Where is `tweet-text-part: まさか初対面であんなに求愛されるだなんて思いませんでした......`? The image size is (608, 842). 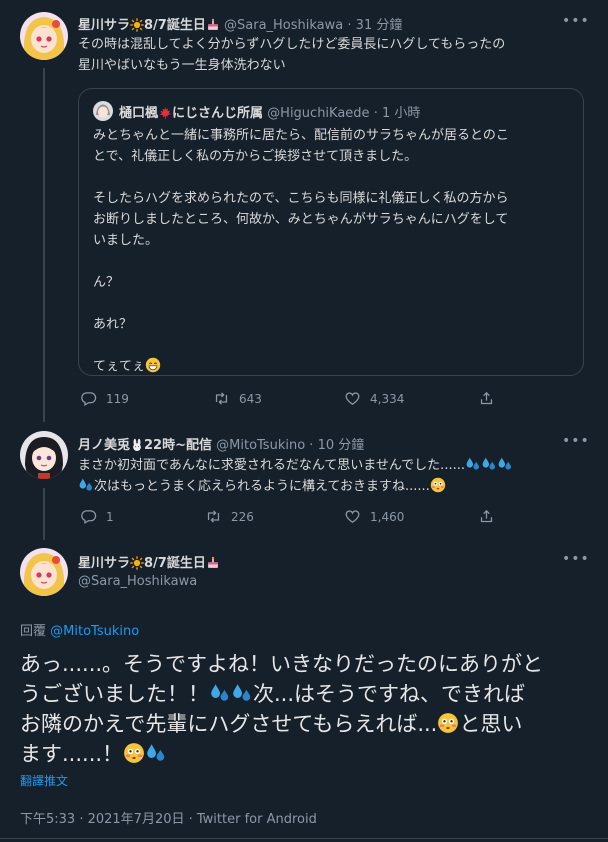 tweet-text-part: まさか初対面であんなに求愛されるだなんて思いませんでした...... is located at coordinates (271, 465).